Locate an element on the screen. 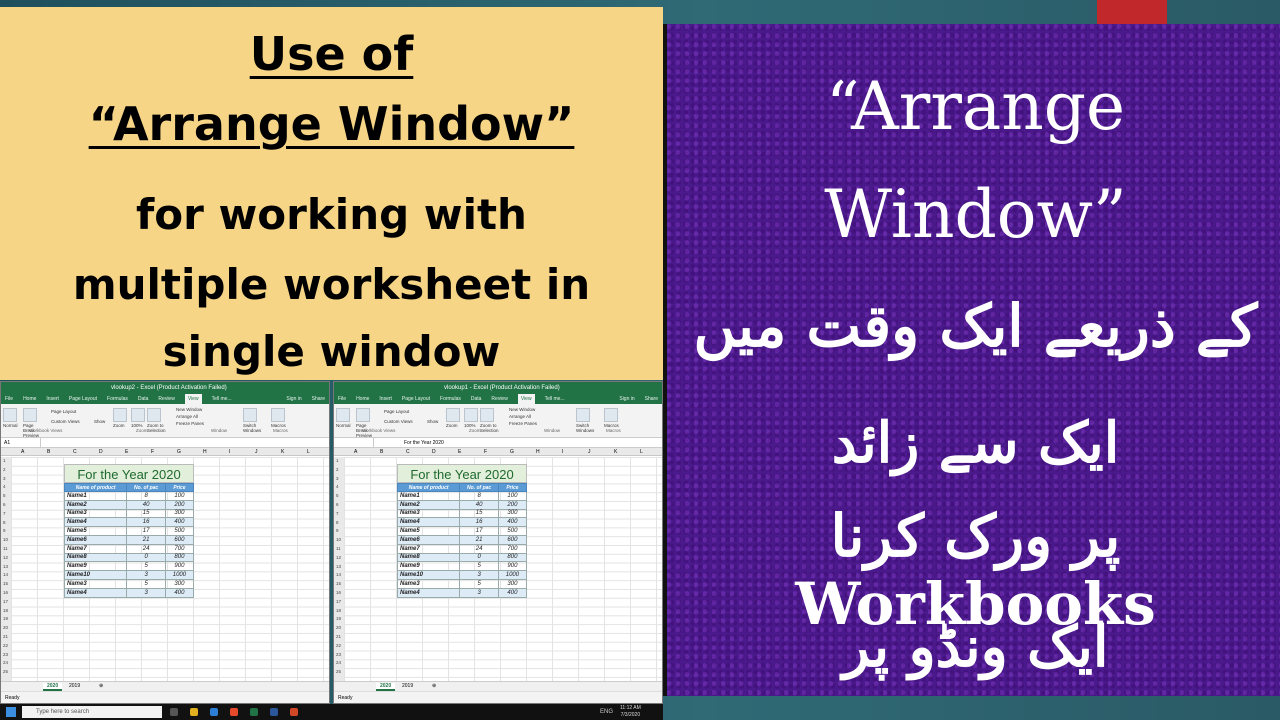 This screenshot has width=1280, height=720. page-layout-button: Page Layout is located at coordinates (63, 411).